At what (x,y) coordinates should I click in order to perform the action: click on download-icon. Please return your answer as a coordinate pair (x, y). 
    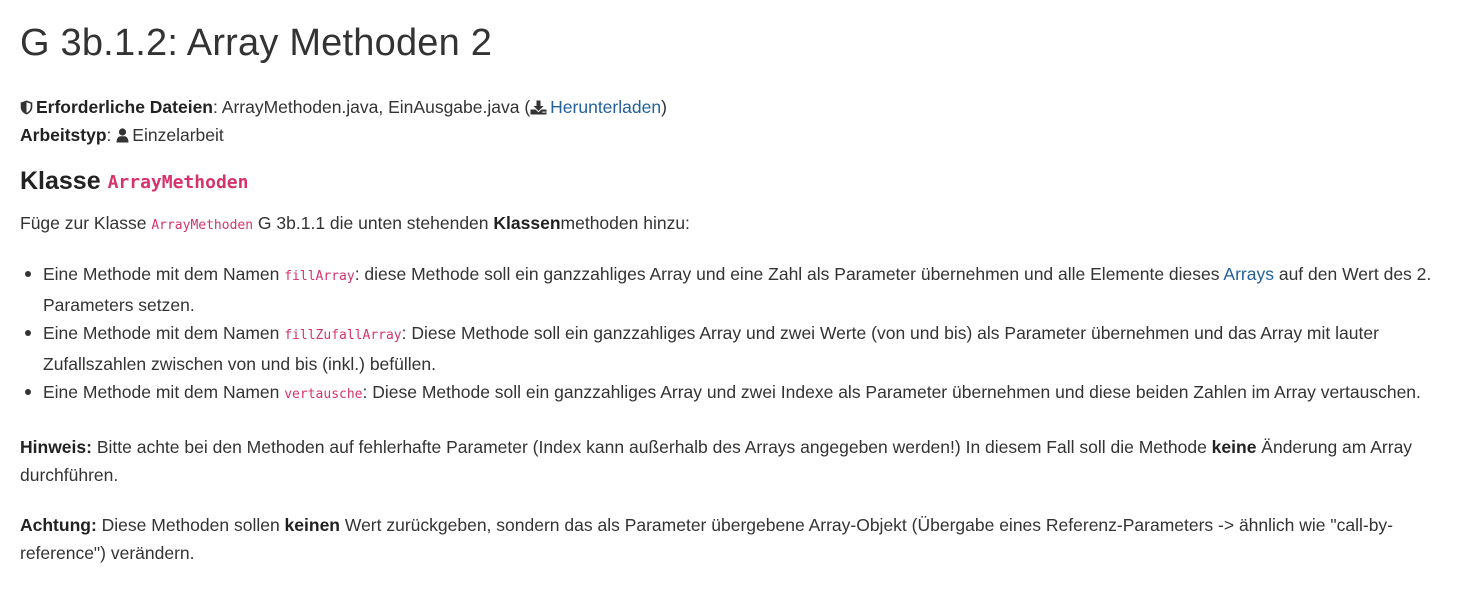
    Looking at the image, I should click on (538, 109).